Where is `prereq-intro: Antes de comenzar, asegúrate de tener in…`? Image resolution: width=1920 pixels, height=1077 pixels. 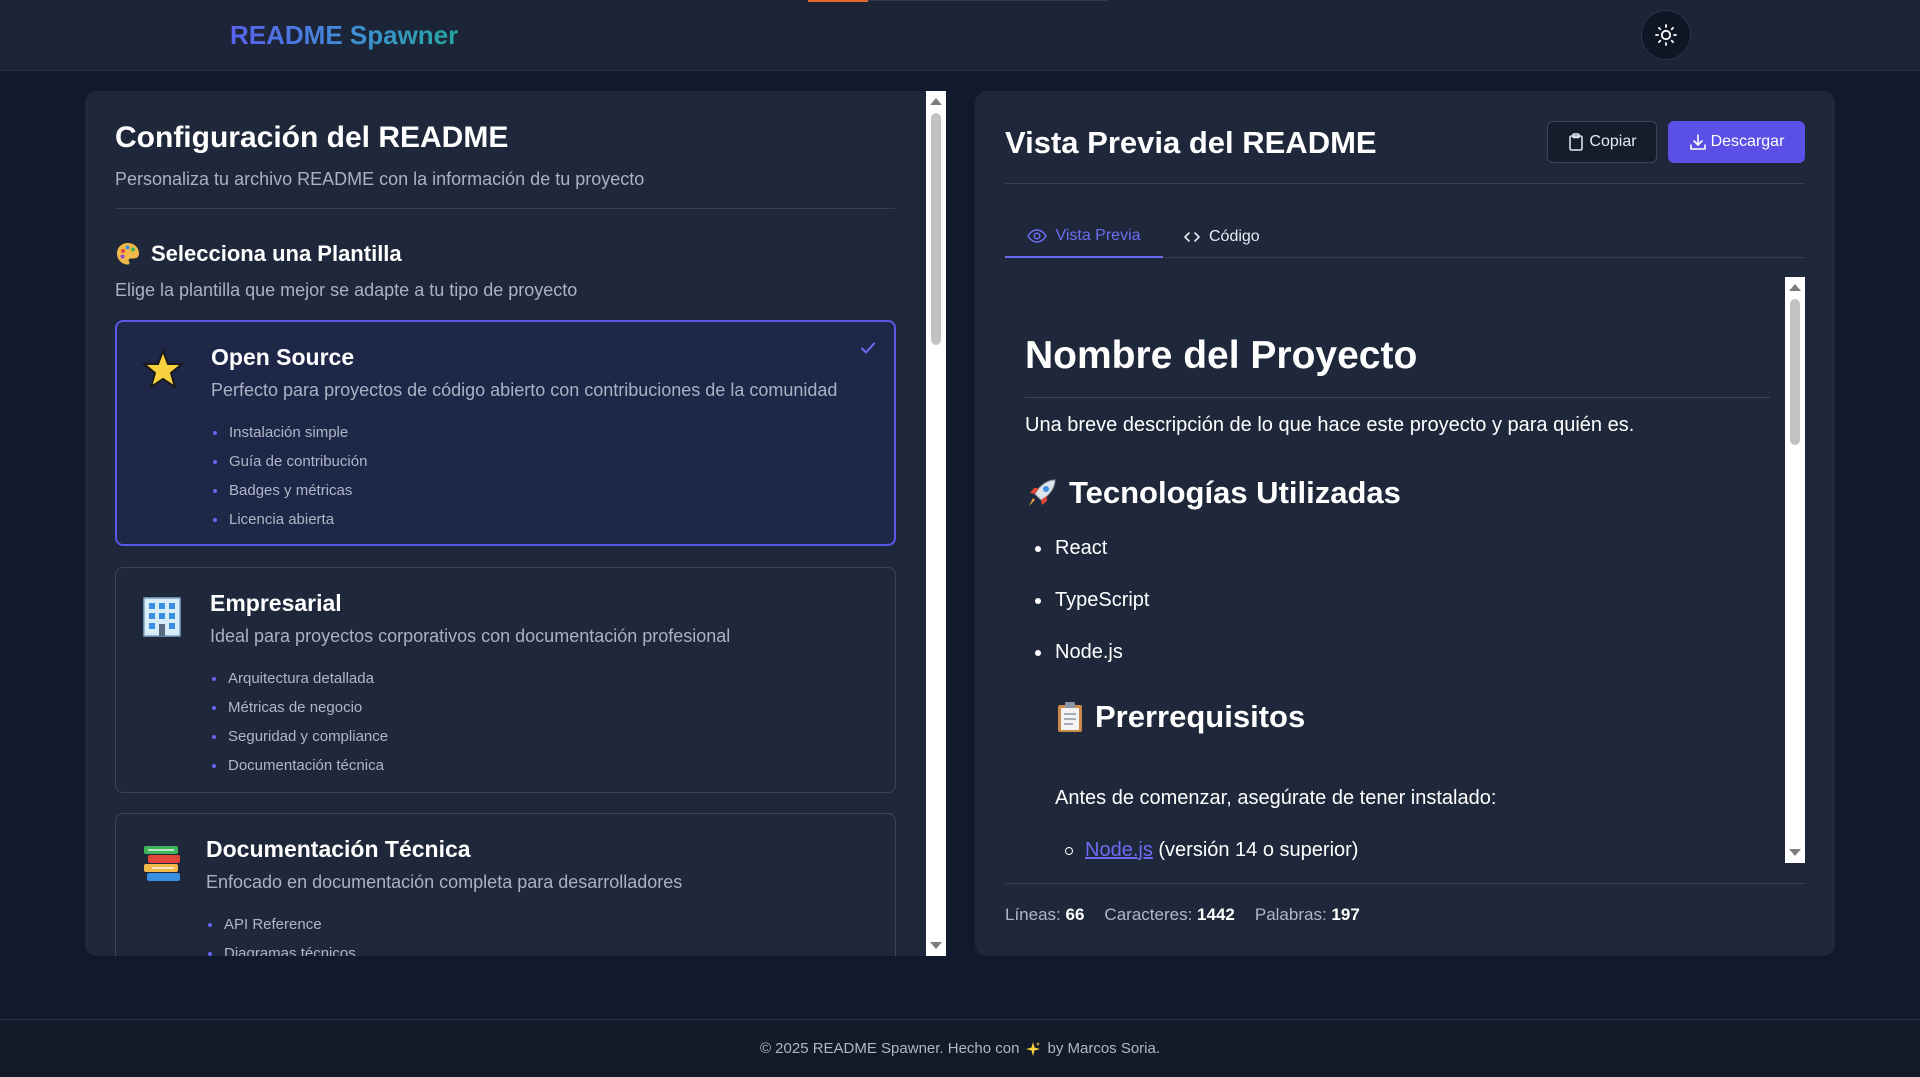
prereq-intro: Antes de comenzar, asegúrate de tener in… is located at coordinates (1276, 798).